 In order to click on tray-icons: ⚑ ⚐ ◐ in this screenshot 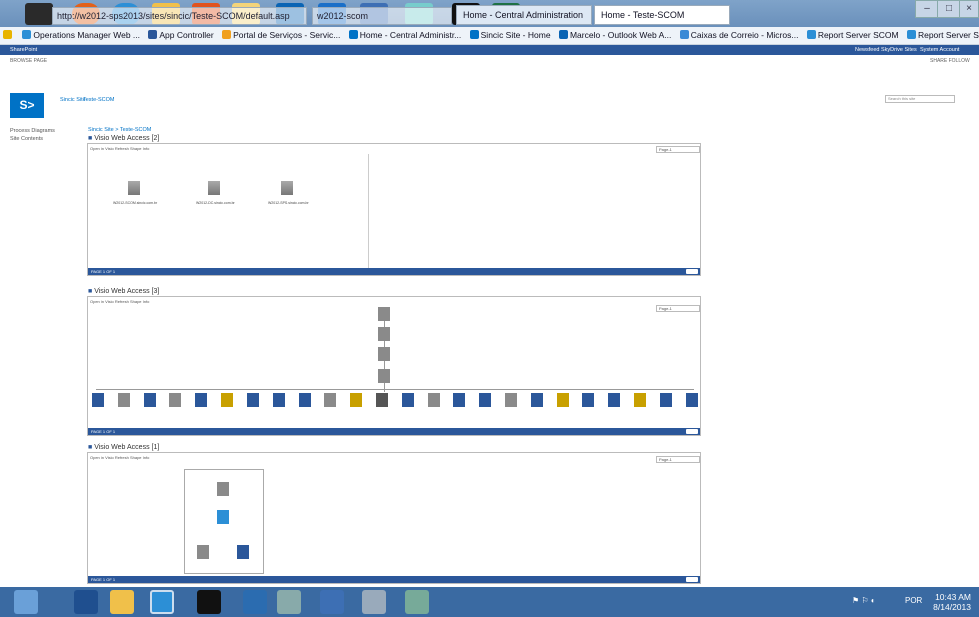, I will do `click(864, 600)`.